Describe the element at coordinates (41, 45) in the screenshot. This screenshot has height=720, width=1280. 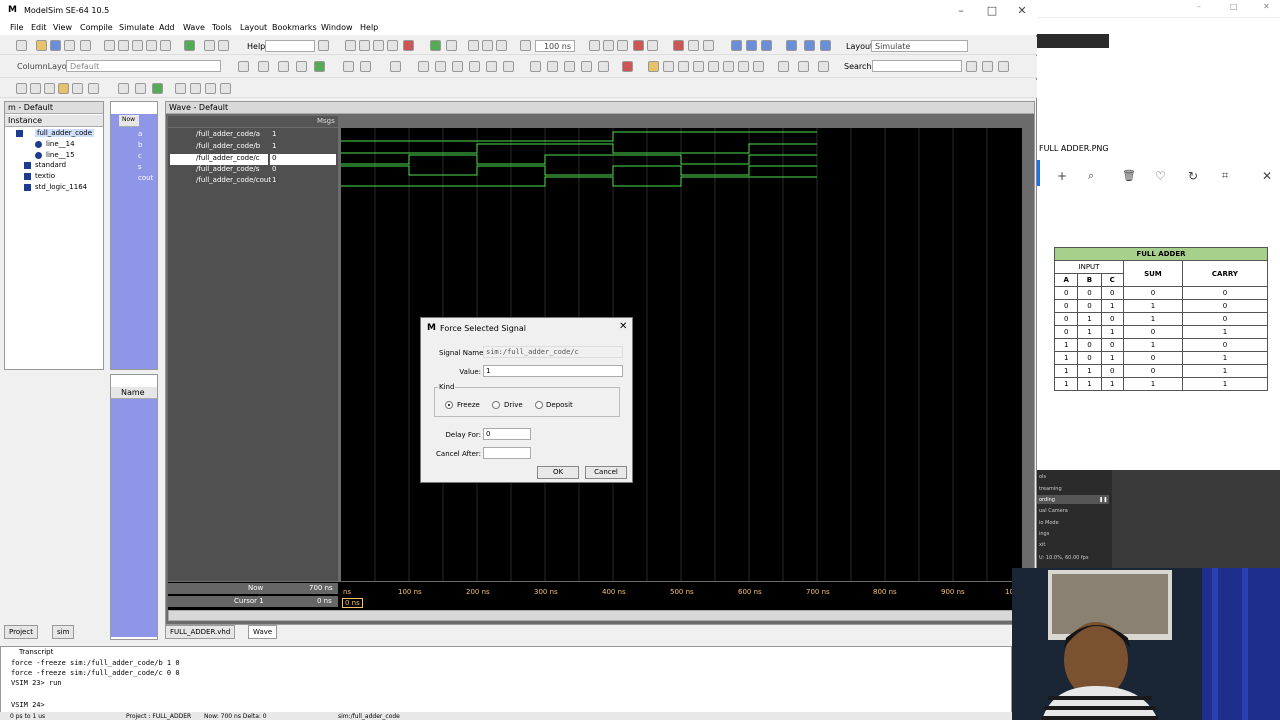
I see `open-icon` at that location.